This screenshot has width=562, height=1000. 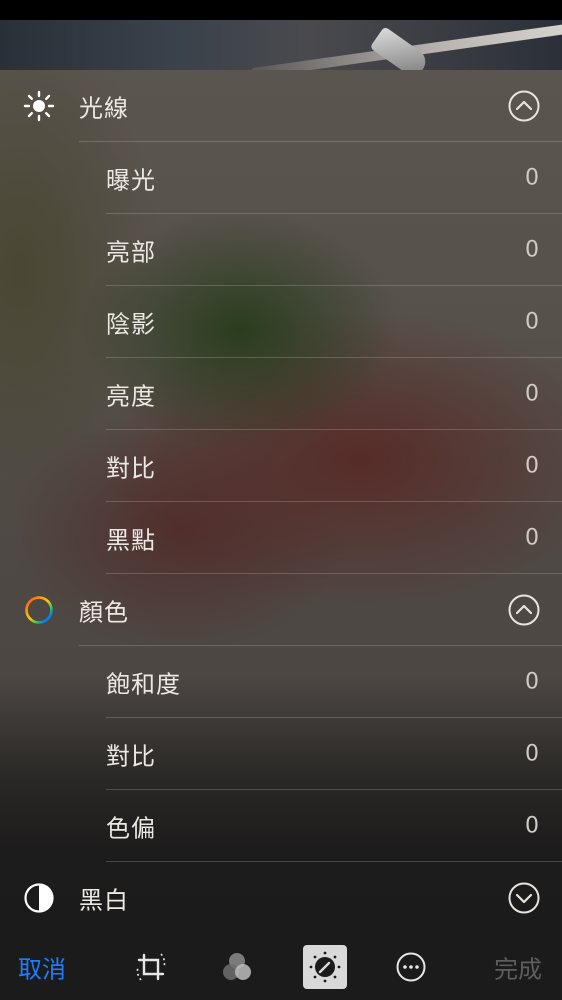 What do you see at coordinates (411, 967) in the screenshot?
I see `more-icon` at bounding box center [411, 967].